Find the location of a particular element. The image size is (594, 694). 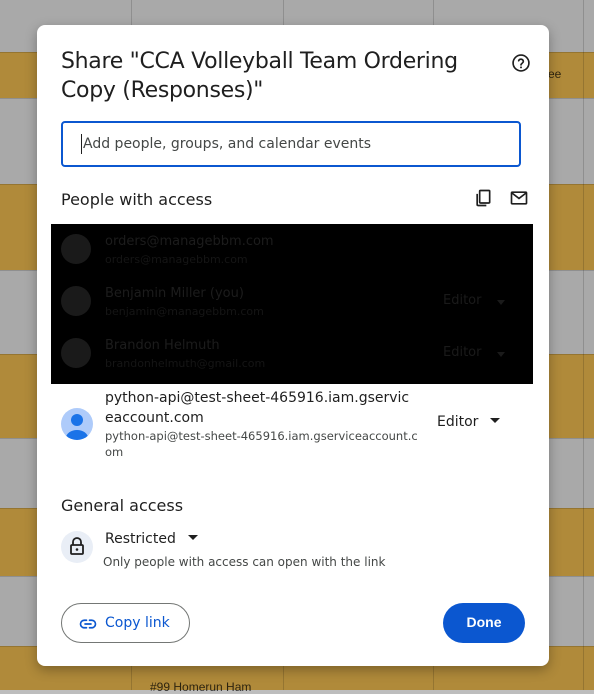

lock-icon is located at coordinates (77, 546).